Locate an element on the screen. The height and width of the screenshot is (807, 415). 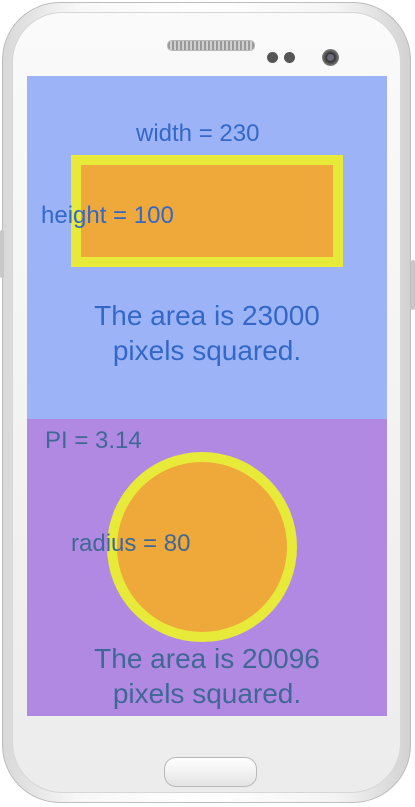
home-button is located at coordinates (210, 772).